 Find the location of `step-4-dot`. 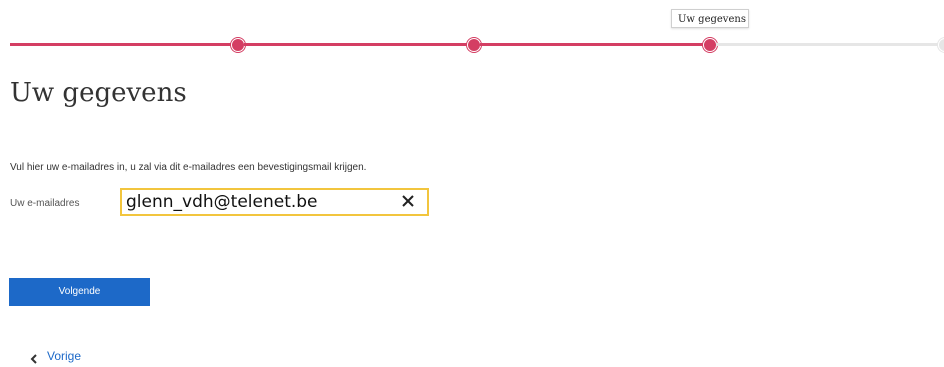

step-4-dot is located at coordinates (941, 45).